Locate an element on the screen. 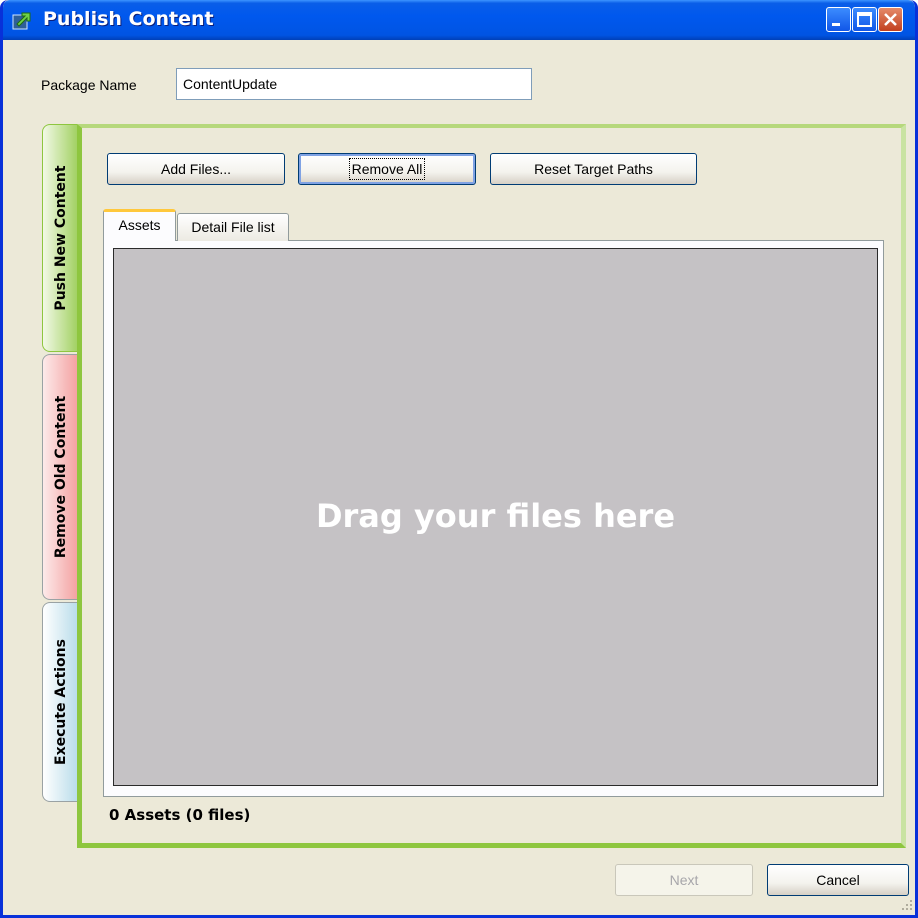 This screenshot has width=918, height=918. remove-all-button: Remove All is located at coordinates (387, 169).